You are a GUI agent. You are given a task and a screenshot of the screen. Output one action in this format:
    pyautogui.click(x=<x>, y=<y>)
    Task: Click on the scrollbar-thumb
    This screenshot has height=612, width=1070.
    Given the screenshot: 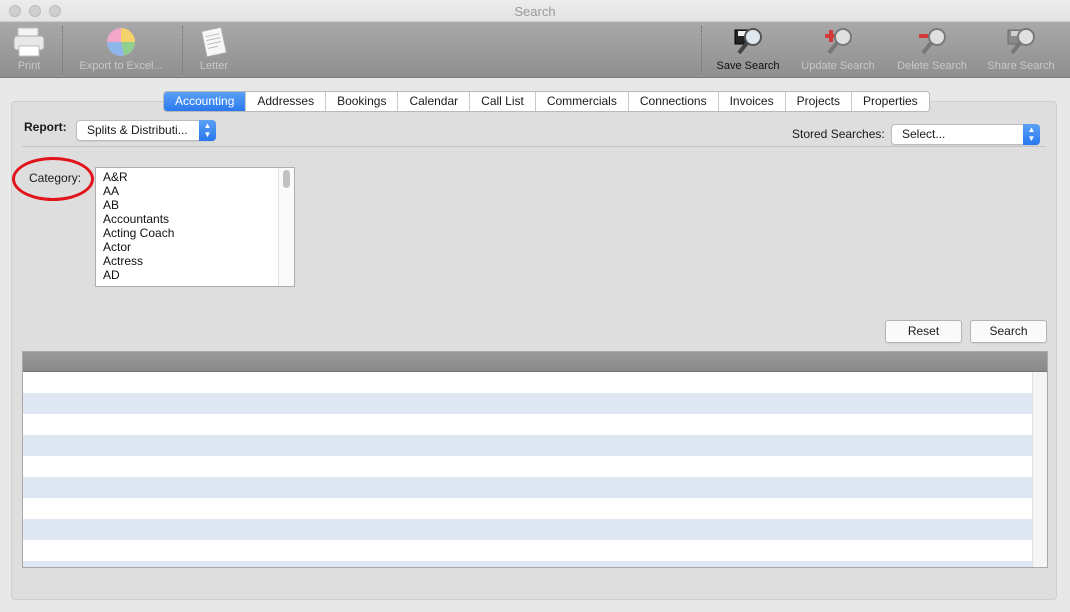 What is the action you would take?
    pyautogui.click(x=286, y=179)
    